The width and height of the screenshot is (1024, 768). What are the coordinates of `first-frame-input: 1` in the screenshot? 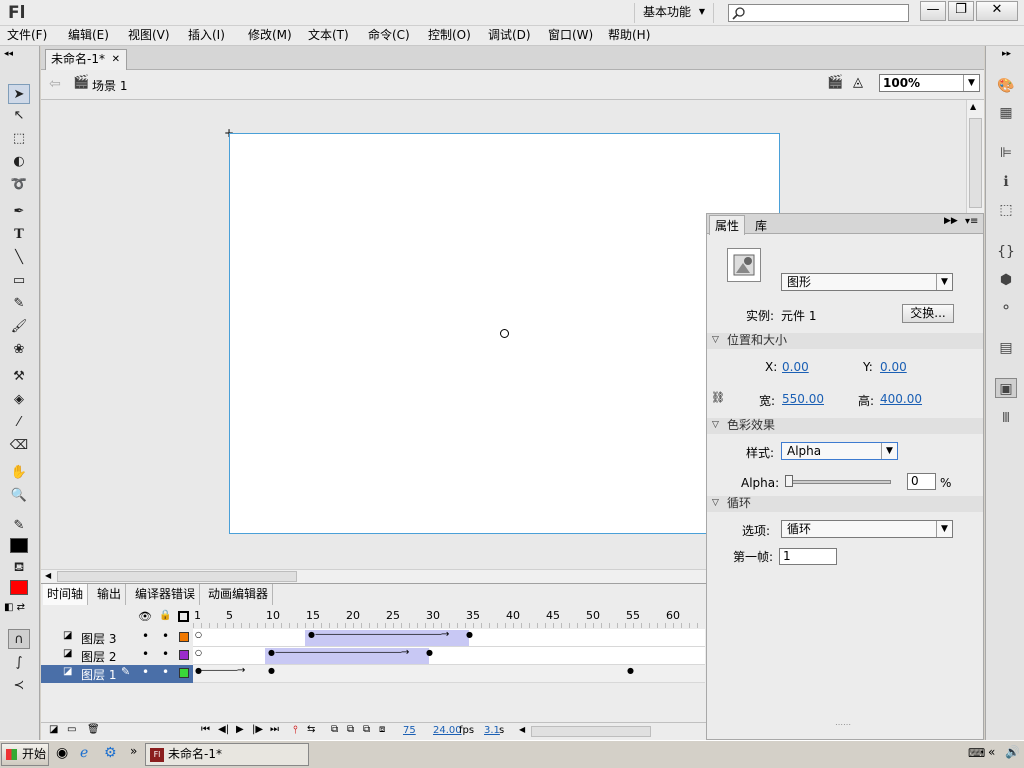 It's located at (808, 556).